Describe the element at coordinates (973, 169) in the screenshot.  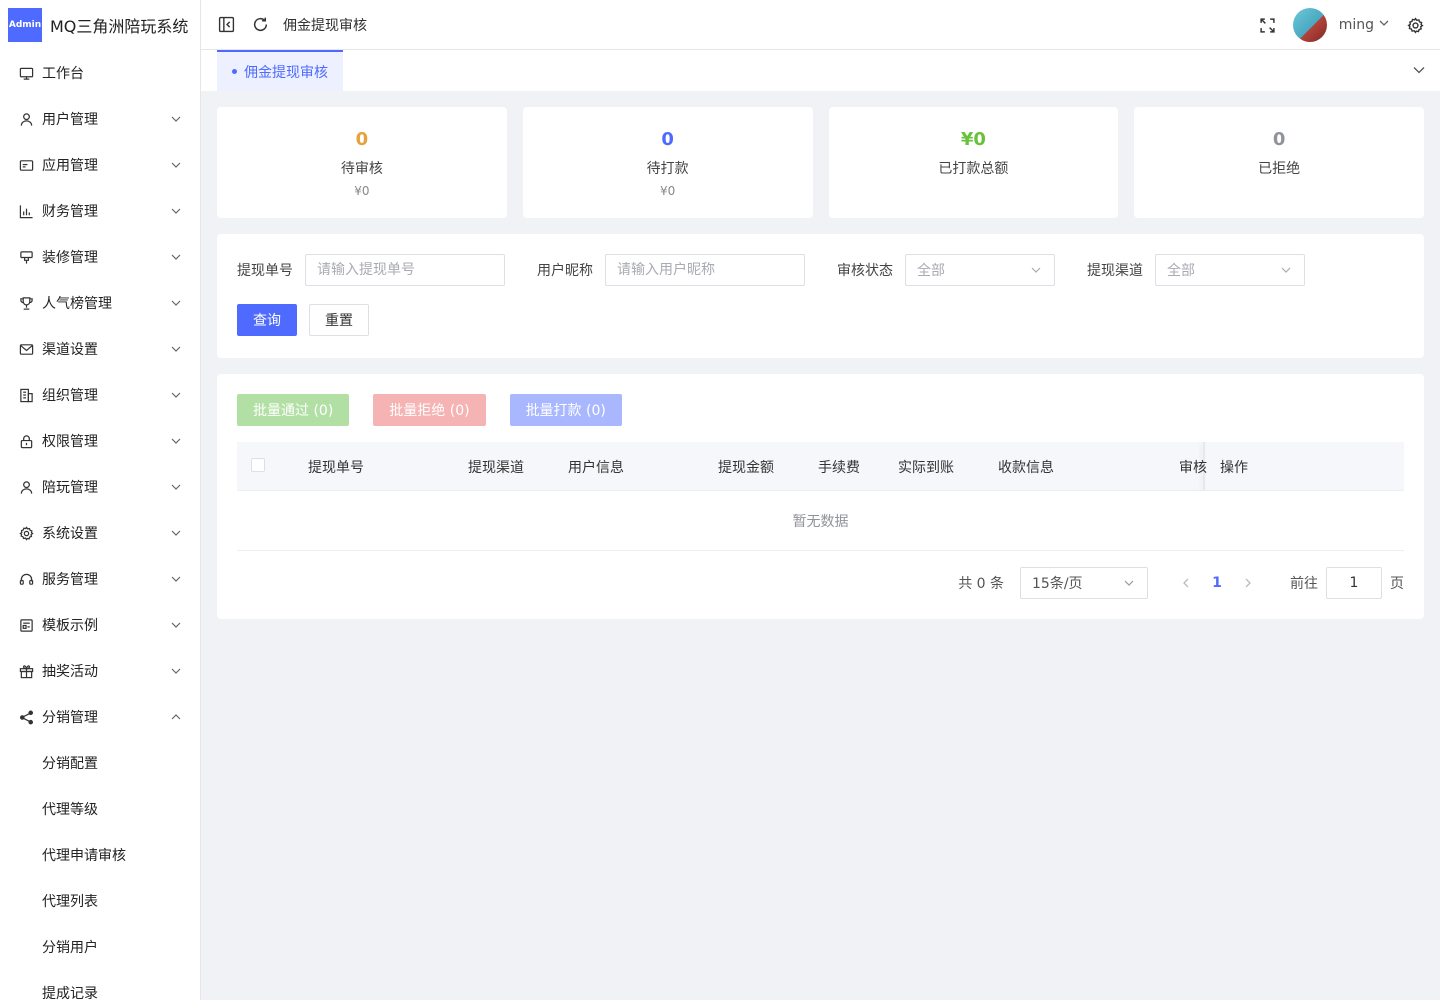
I see `stat-label: 已打款总额` at that location.